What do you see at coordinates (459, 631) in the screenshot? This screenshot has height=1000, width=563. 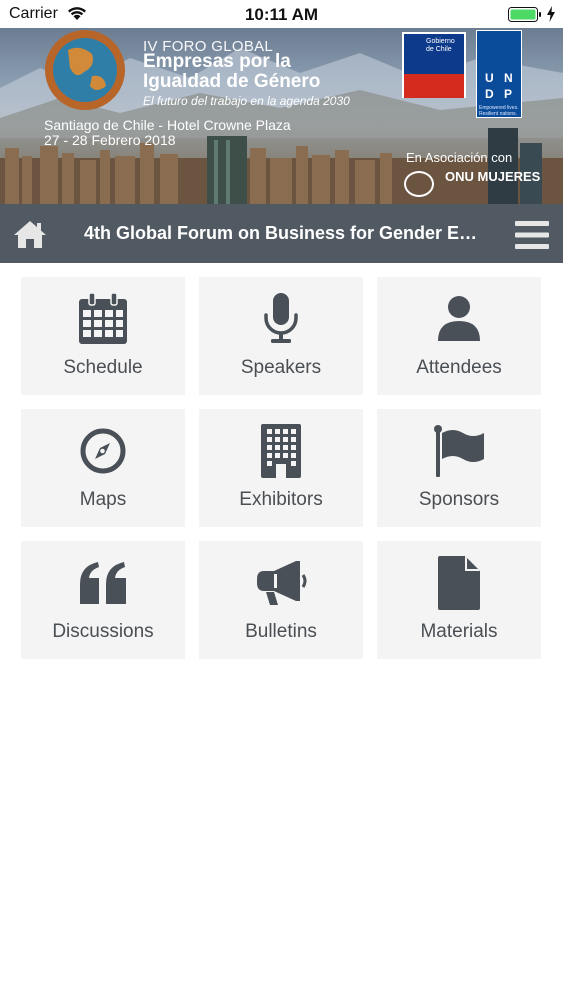 I see `tile-label: Materials` at bounding box center [459, 631].